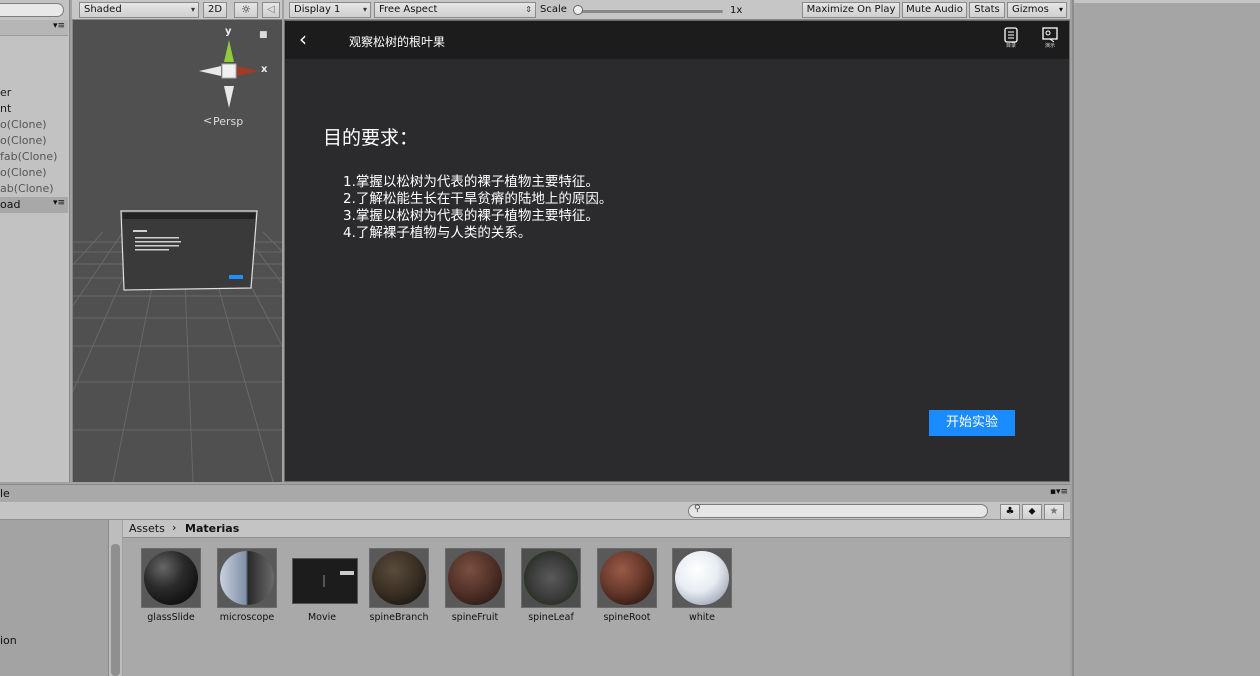 This screenshot has height=676, width=1260. I want to click on list-icon, so click(1011, 35).